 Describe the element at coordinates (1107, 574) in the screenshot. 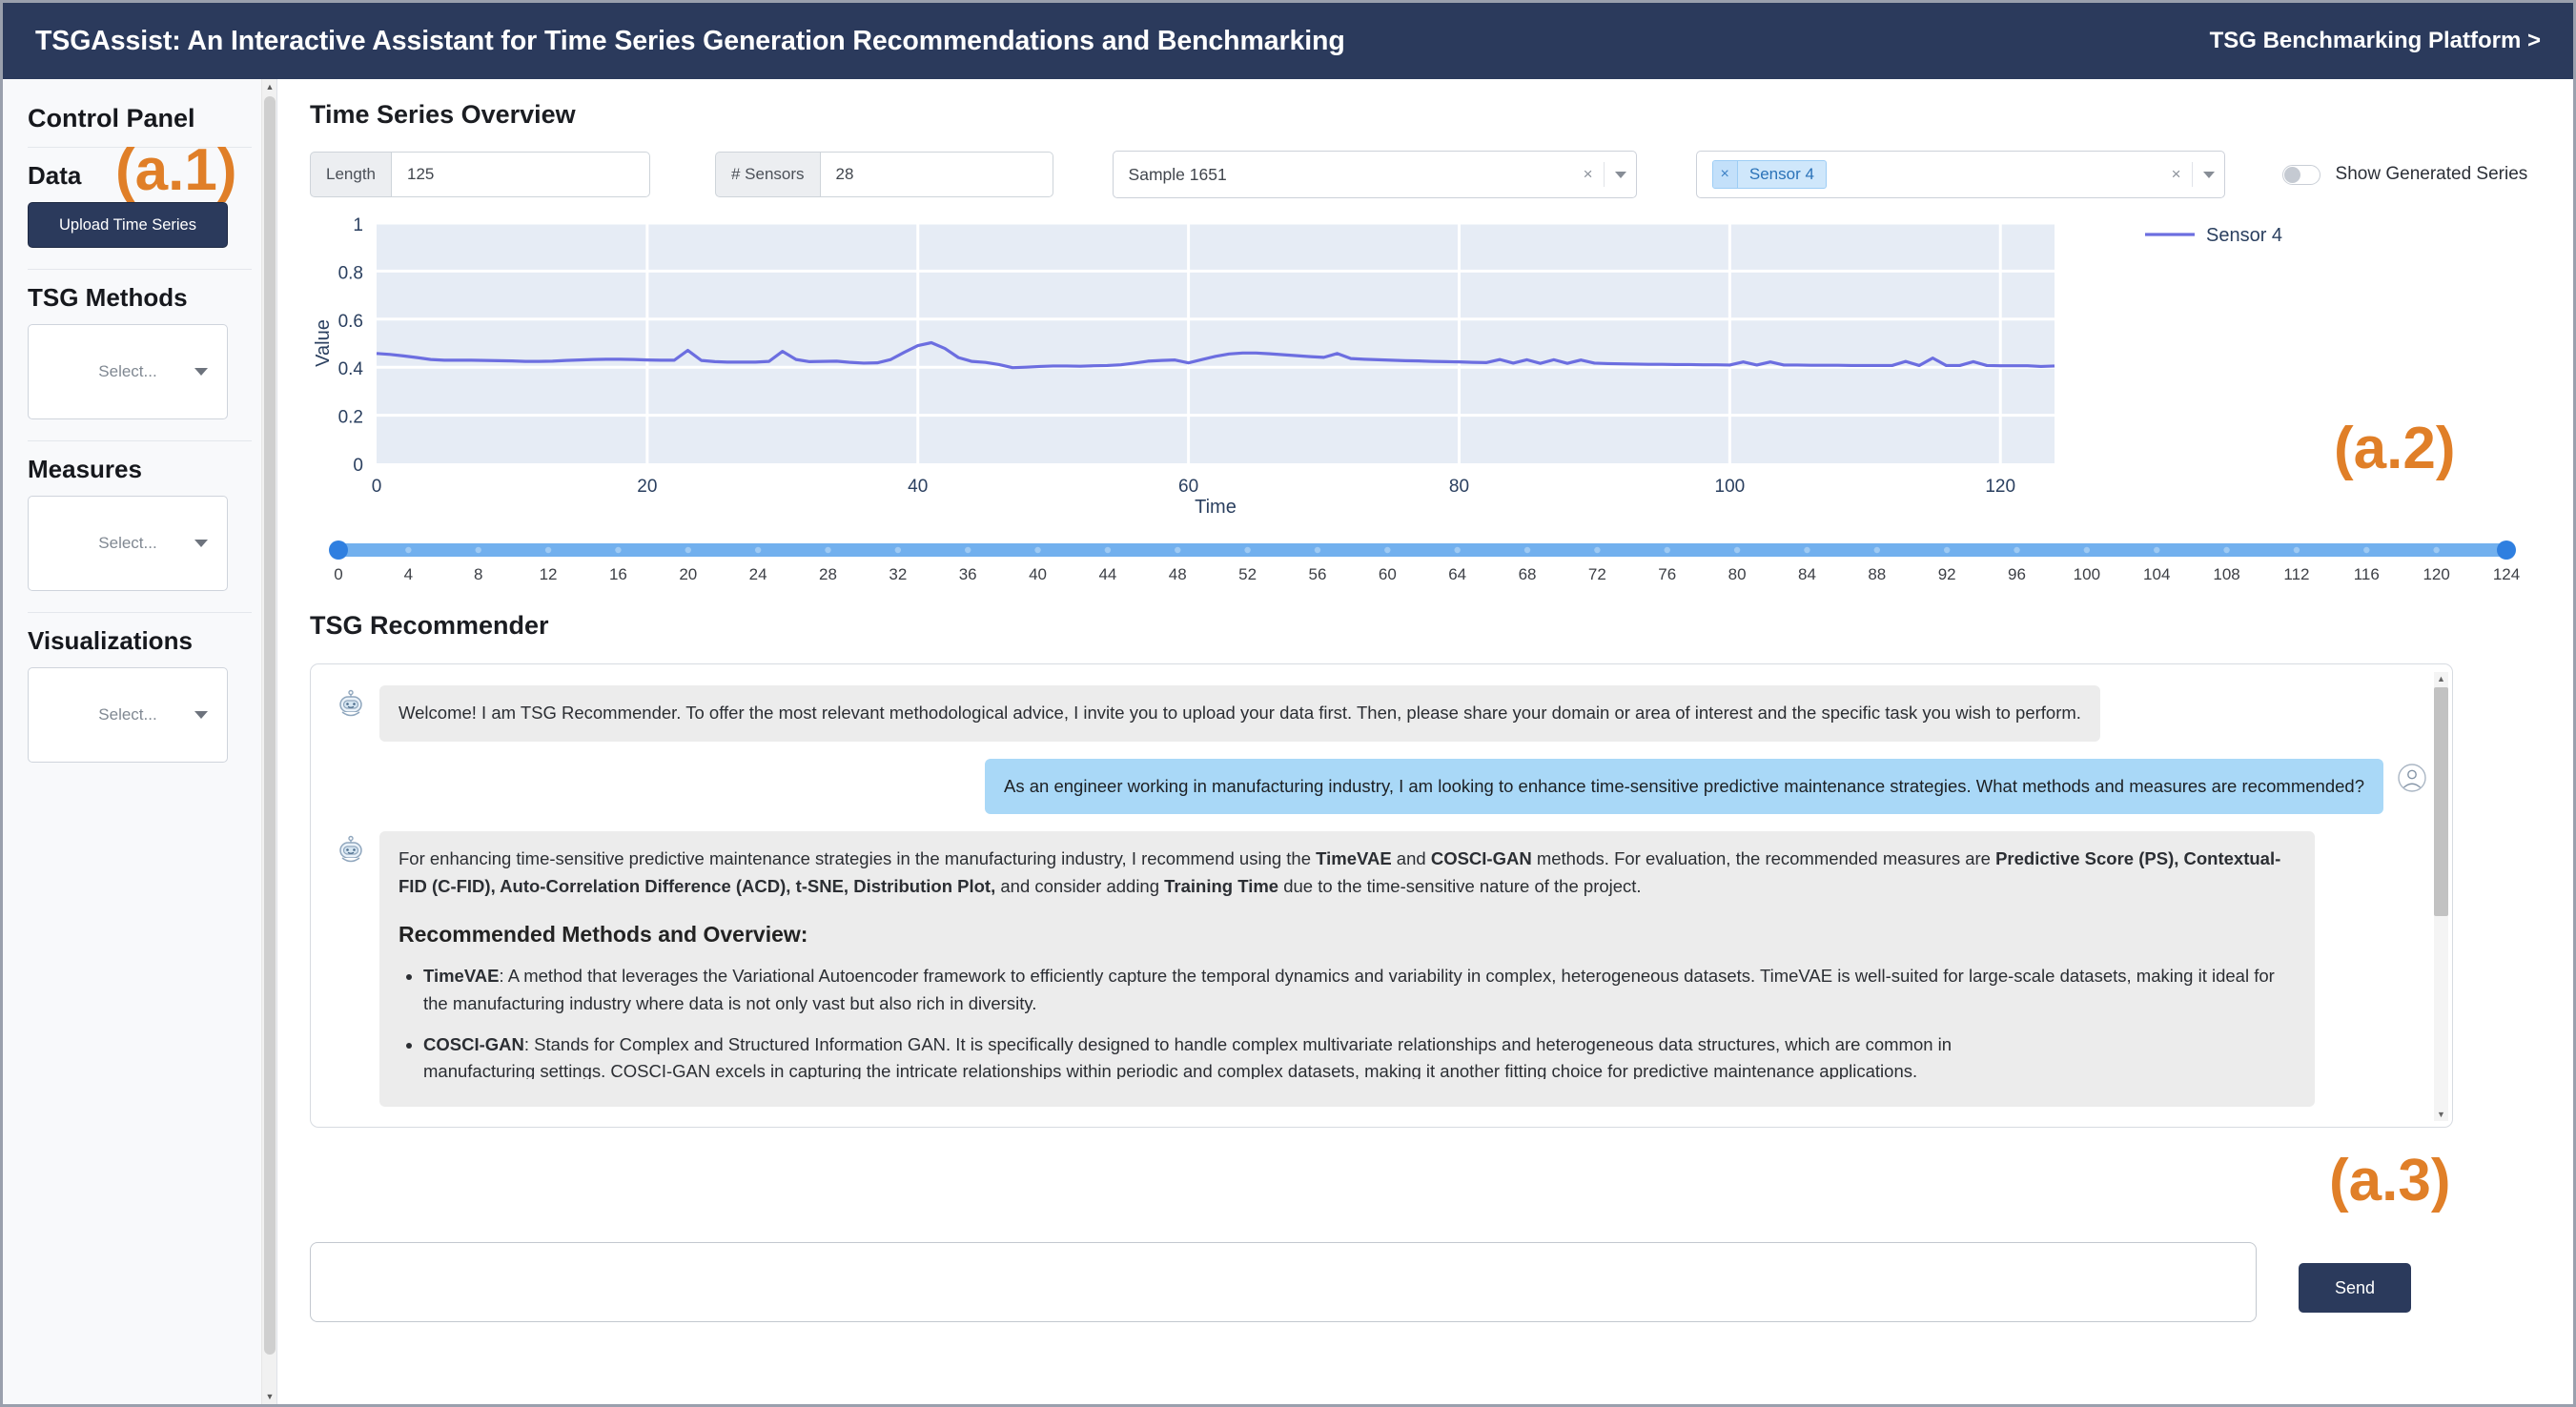

I see `svg-text: 44` at that location.